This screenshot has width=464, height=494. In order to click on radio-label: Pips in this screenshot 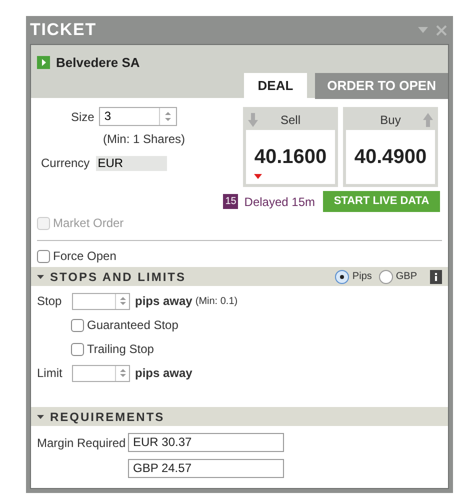, I will do `click(362, 277)`.